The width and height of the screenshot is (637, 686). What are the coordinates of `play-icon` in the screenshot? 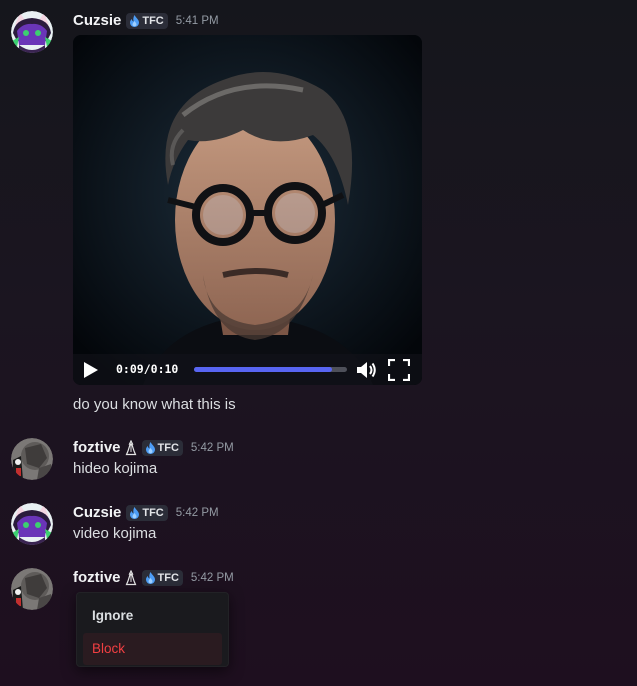 It's located at (91, 370).